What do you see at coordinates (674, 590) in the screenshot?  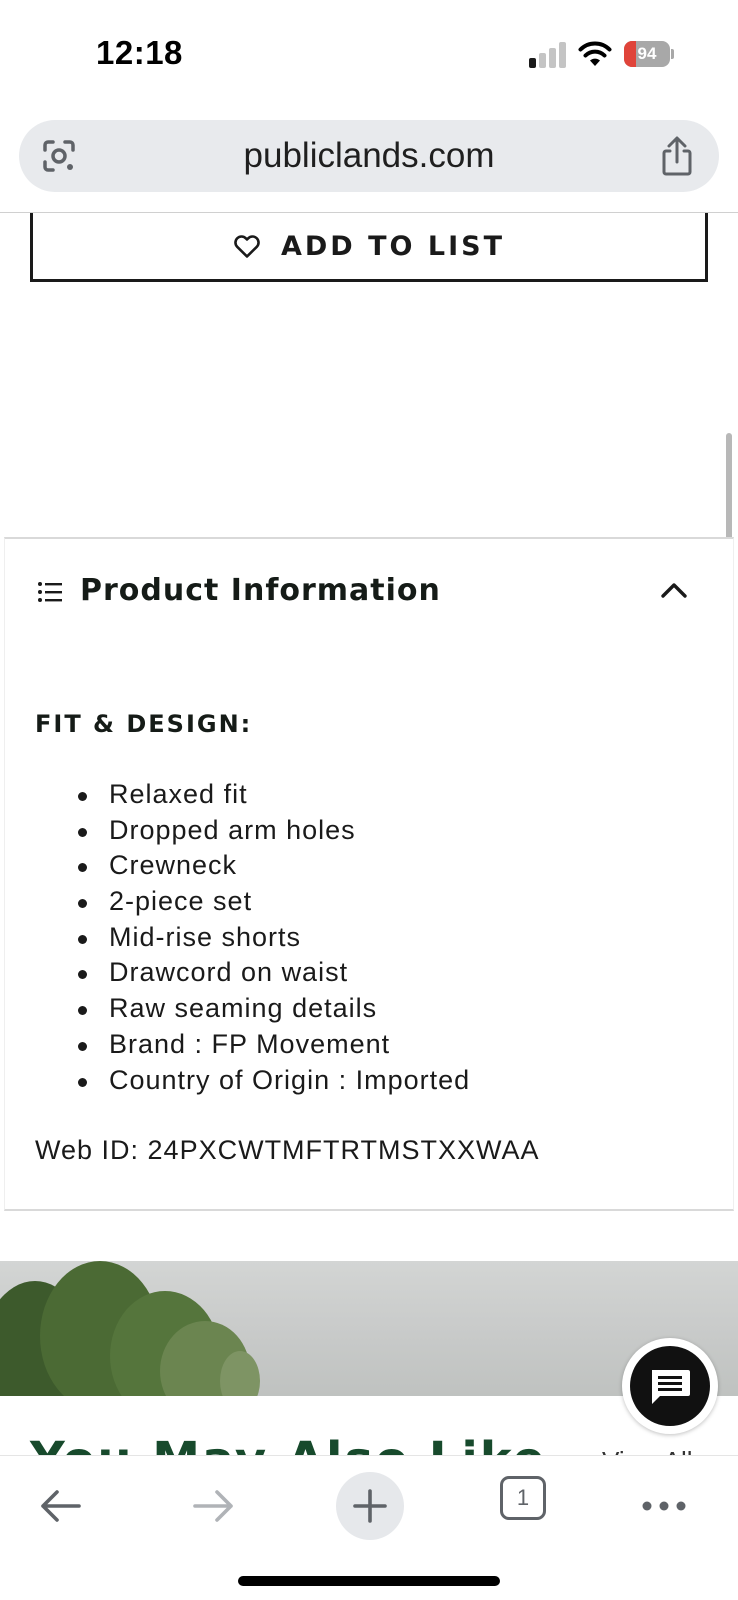 I see `chevron-up-icon` at bounding box center [674, 590].